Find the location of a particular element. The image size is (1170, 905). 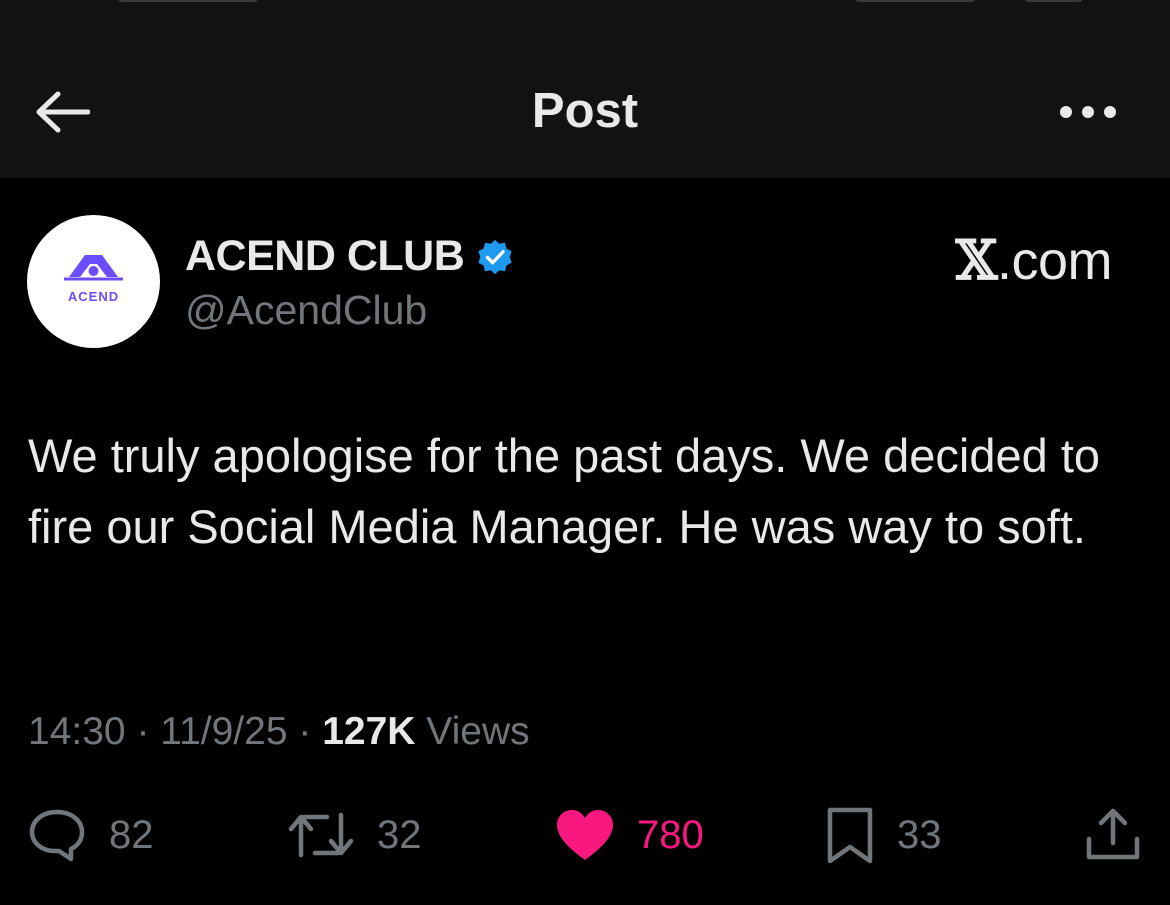

repost-count: 32 is located at coordinates (399, 834).